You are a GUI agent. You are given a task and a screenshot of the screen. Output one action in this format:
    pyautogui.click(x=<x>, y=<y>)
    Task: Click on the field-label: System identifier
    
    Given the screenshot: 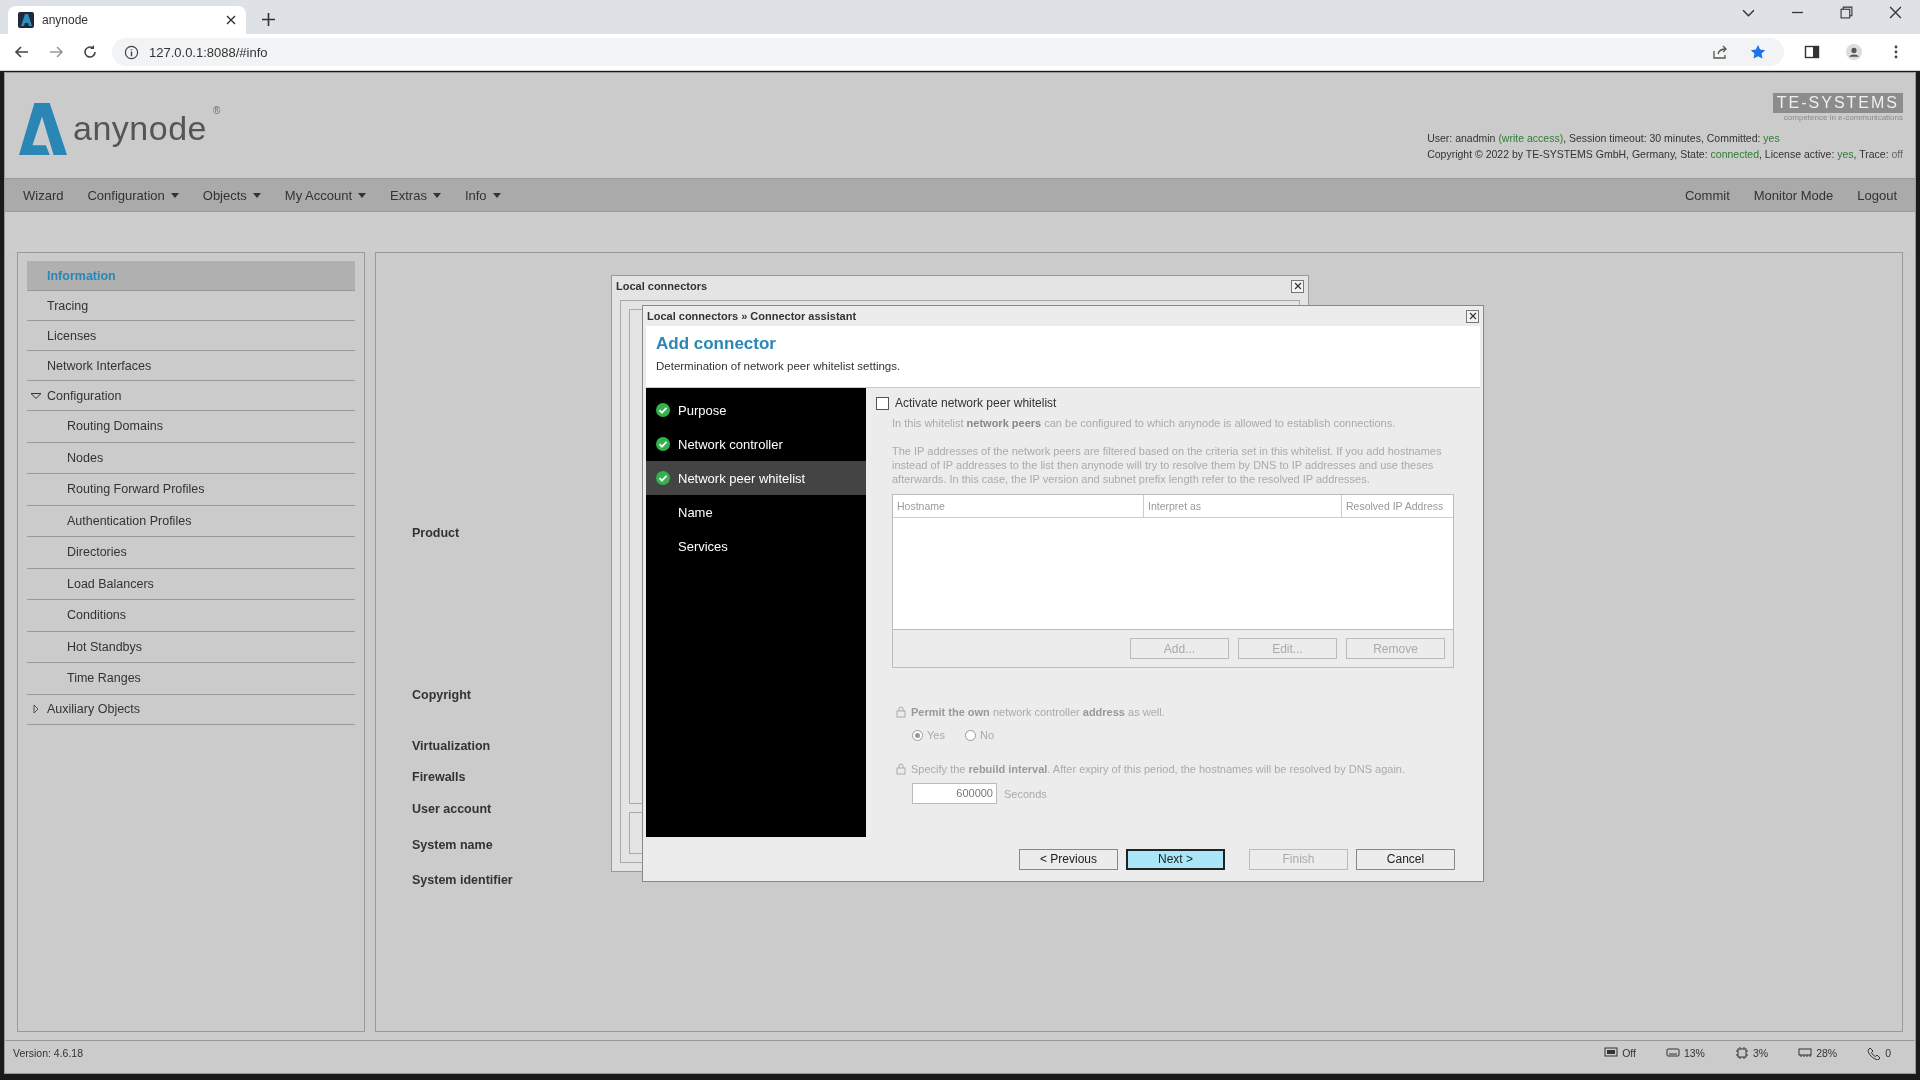 What is the action you would take?
    pyautogui.click(x=462, y=881)
    